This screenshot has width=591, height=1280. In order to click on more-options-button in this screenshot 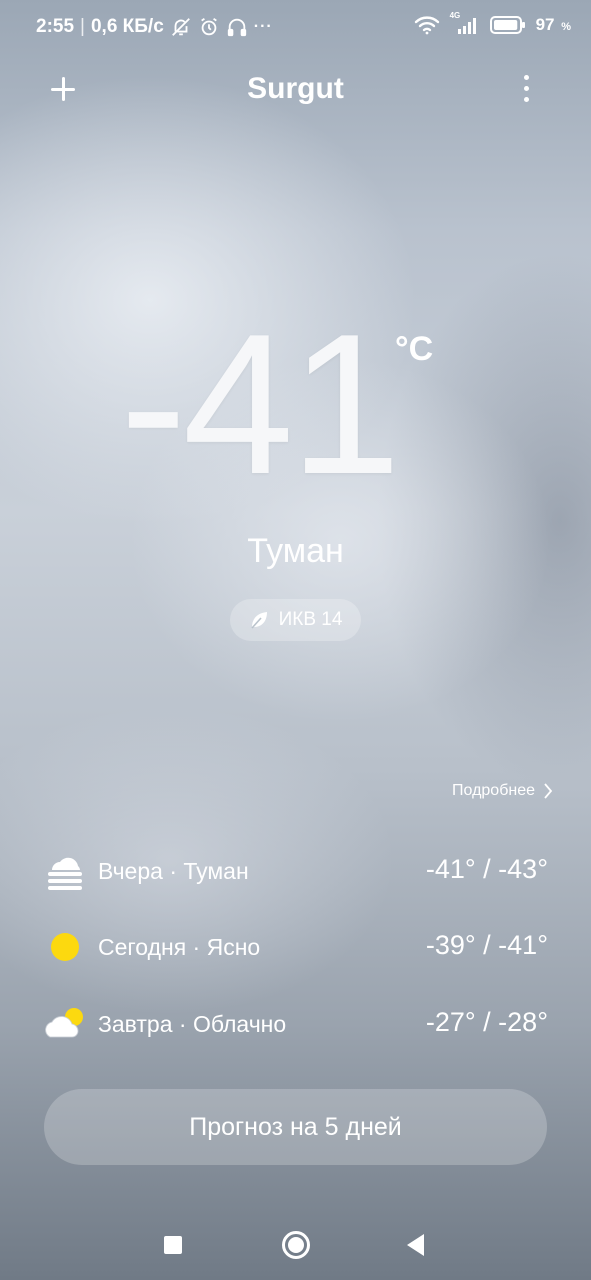, I will do `click(527, 89)`.